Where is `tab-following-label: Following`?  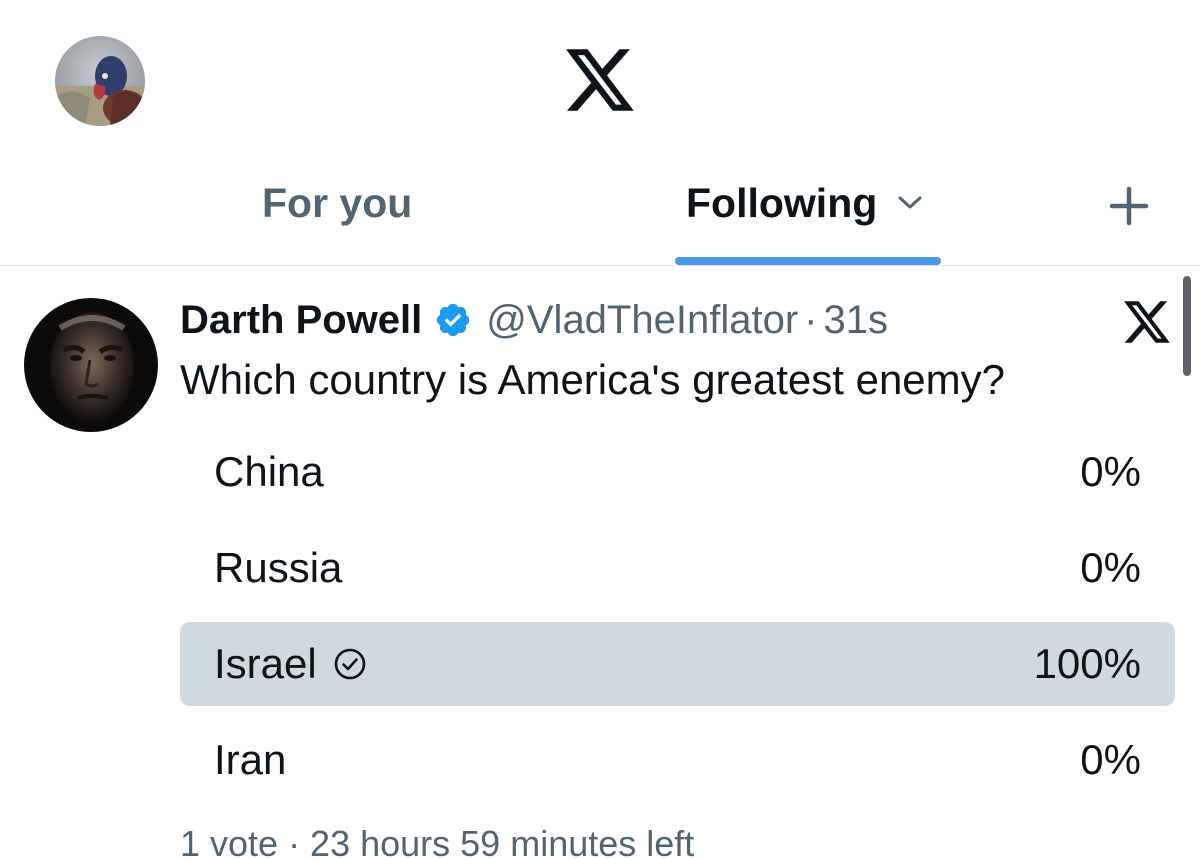 tab-following-label: Following is located at coordinates (782, 202).